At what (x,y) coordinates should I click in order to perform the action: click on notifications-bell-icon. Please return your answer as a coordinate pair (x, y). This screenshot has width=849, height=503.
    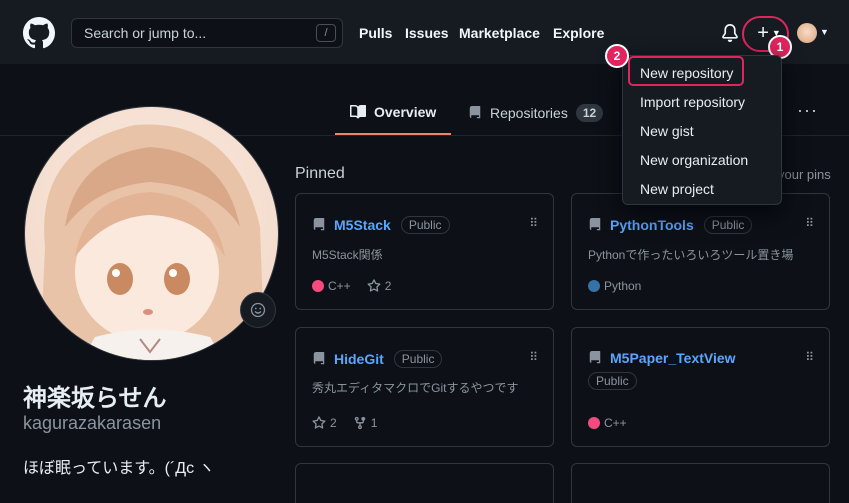
    Looking at the image, I should click on (730, 33).